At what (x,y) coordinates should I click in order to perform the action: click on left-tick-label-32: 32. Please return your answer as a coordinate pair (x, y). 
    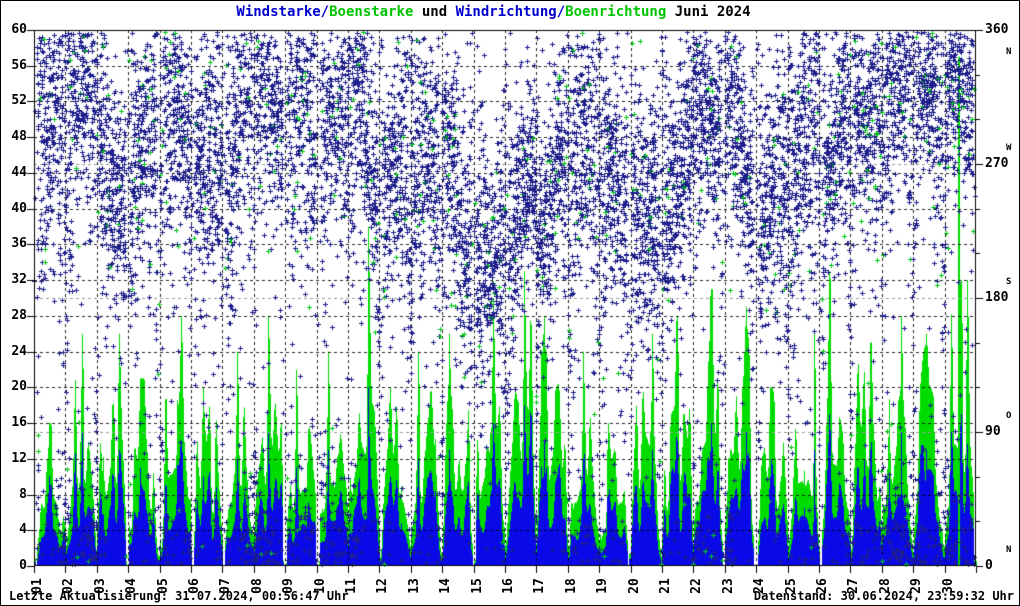
    Looking at the image, I should click on (19, 280).